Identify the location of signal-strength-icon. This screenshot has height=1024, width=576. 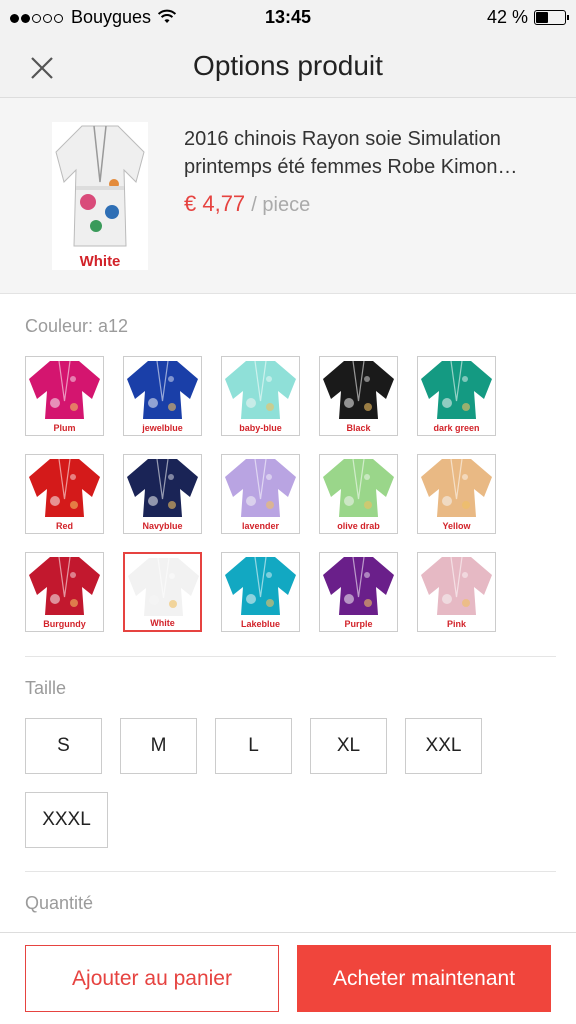
(37, 17).